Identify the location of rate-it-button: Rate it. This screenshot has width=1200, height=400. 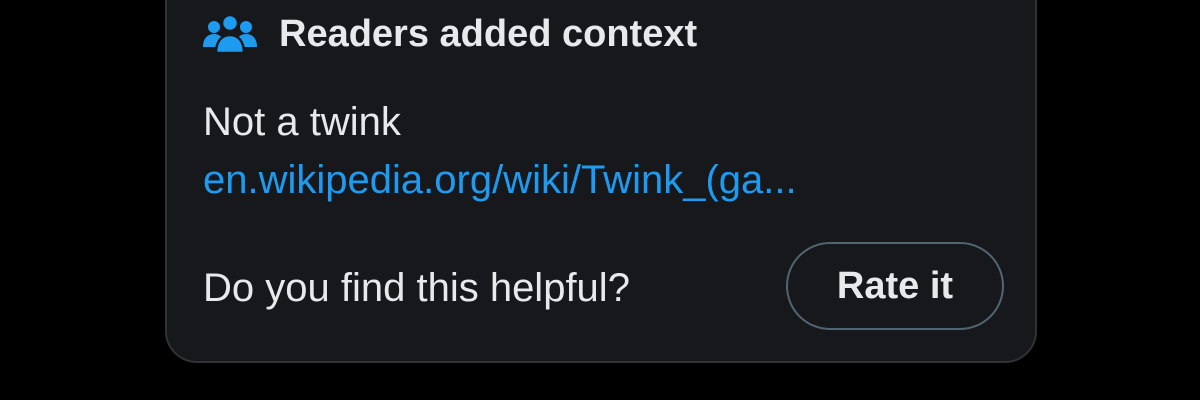
(895, 286).